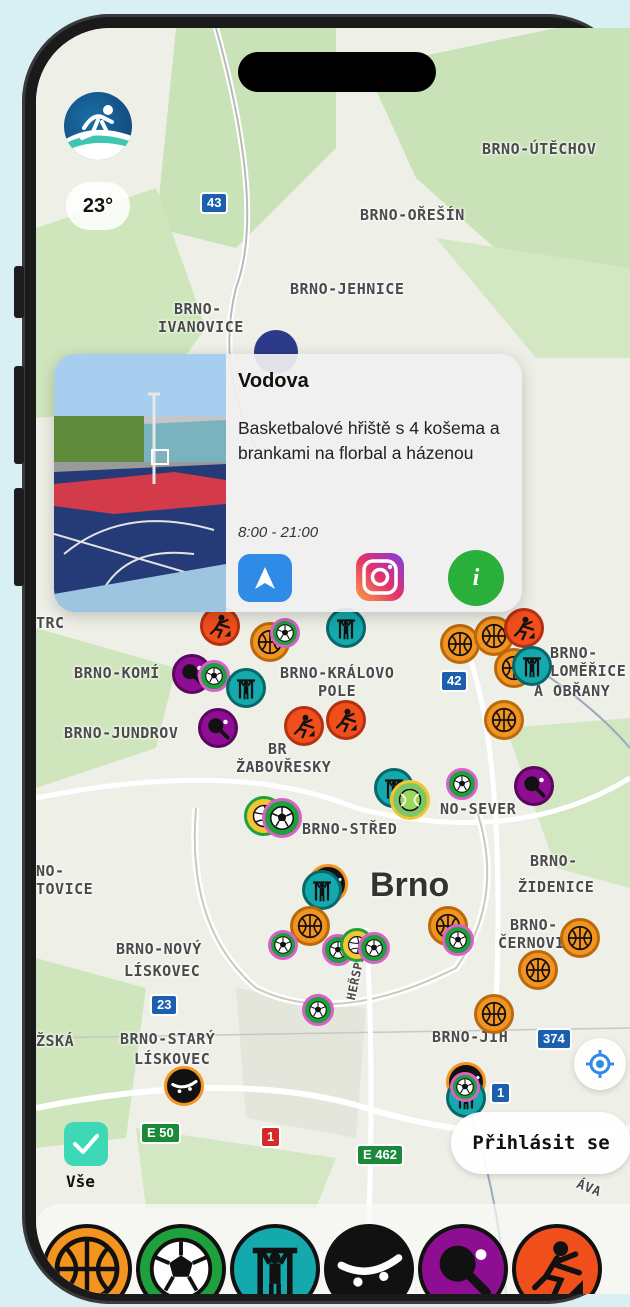  I want to click on checkmark-icon, so click(86, 1144).